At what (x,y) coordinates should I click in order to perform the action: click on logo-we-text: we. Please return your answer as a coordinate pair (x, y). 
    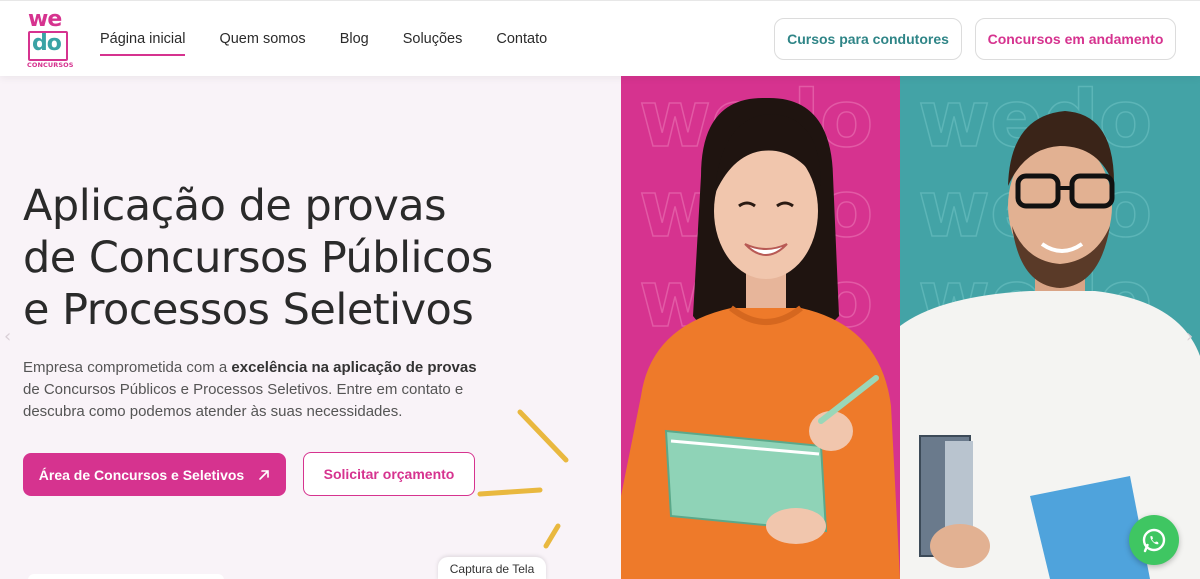
    Looking at the image, I should click on (45, 19).